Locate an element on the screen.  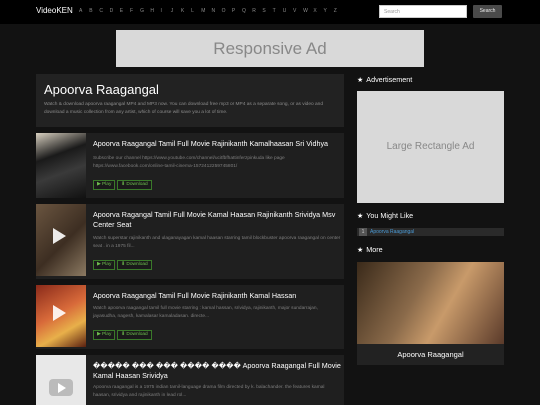
letter-link: C is located at coordinates (104, 11).